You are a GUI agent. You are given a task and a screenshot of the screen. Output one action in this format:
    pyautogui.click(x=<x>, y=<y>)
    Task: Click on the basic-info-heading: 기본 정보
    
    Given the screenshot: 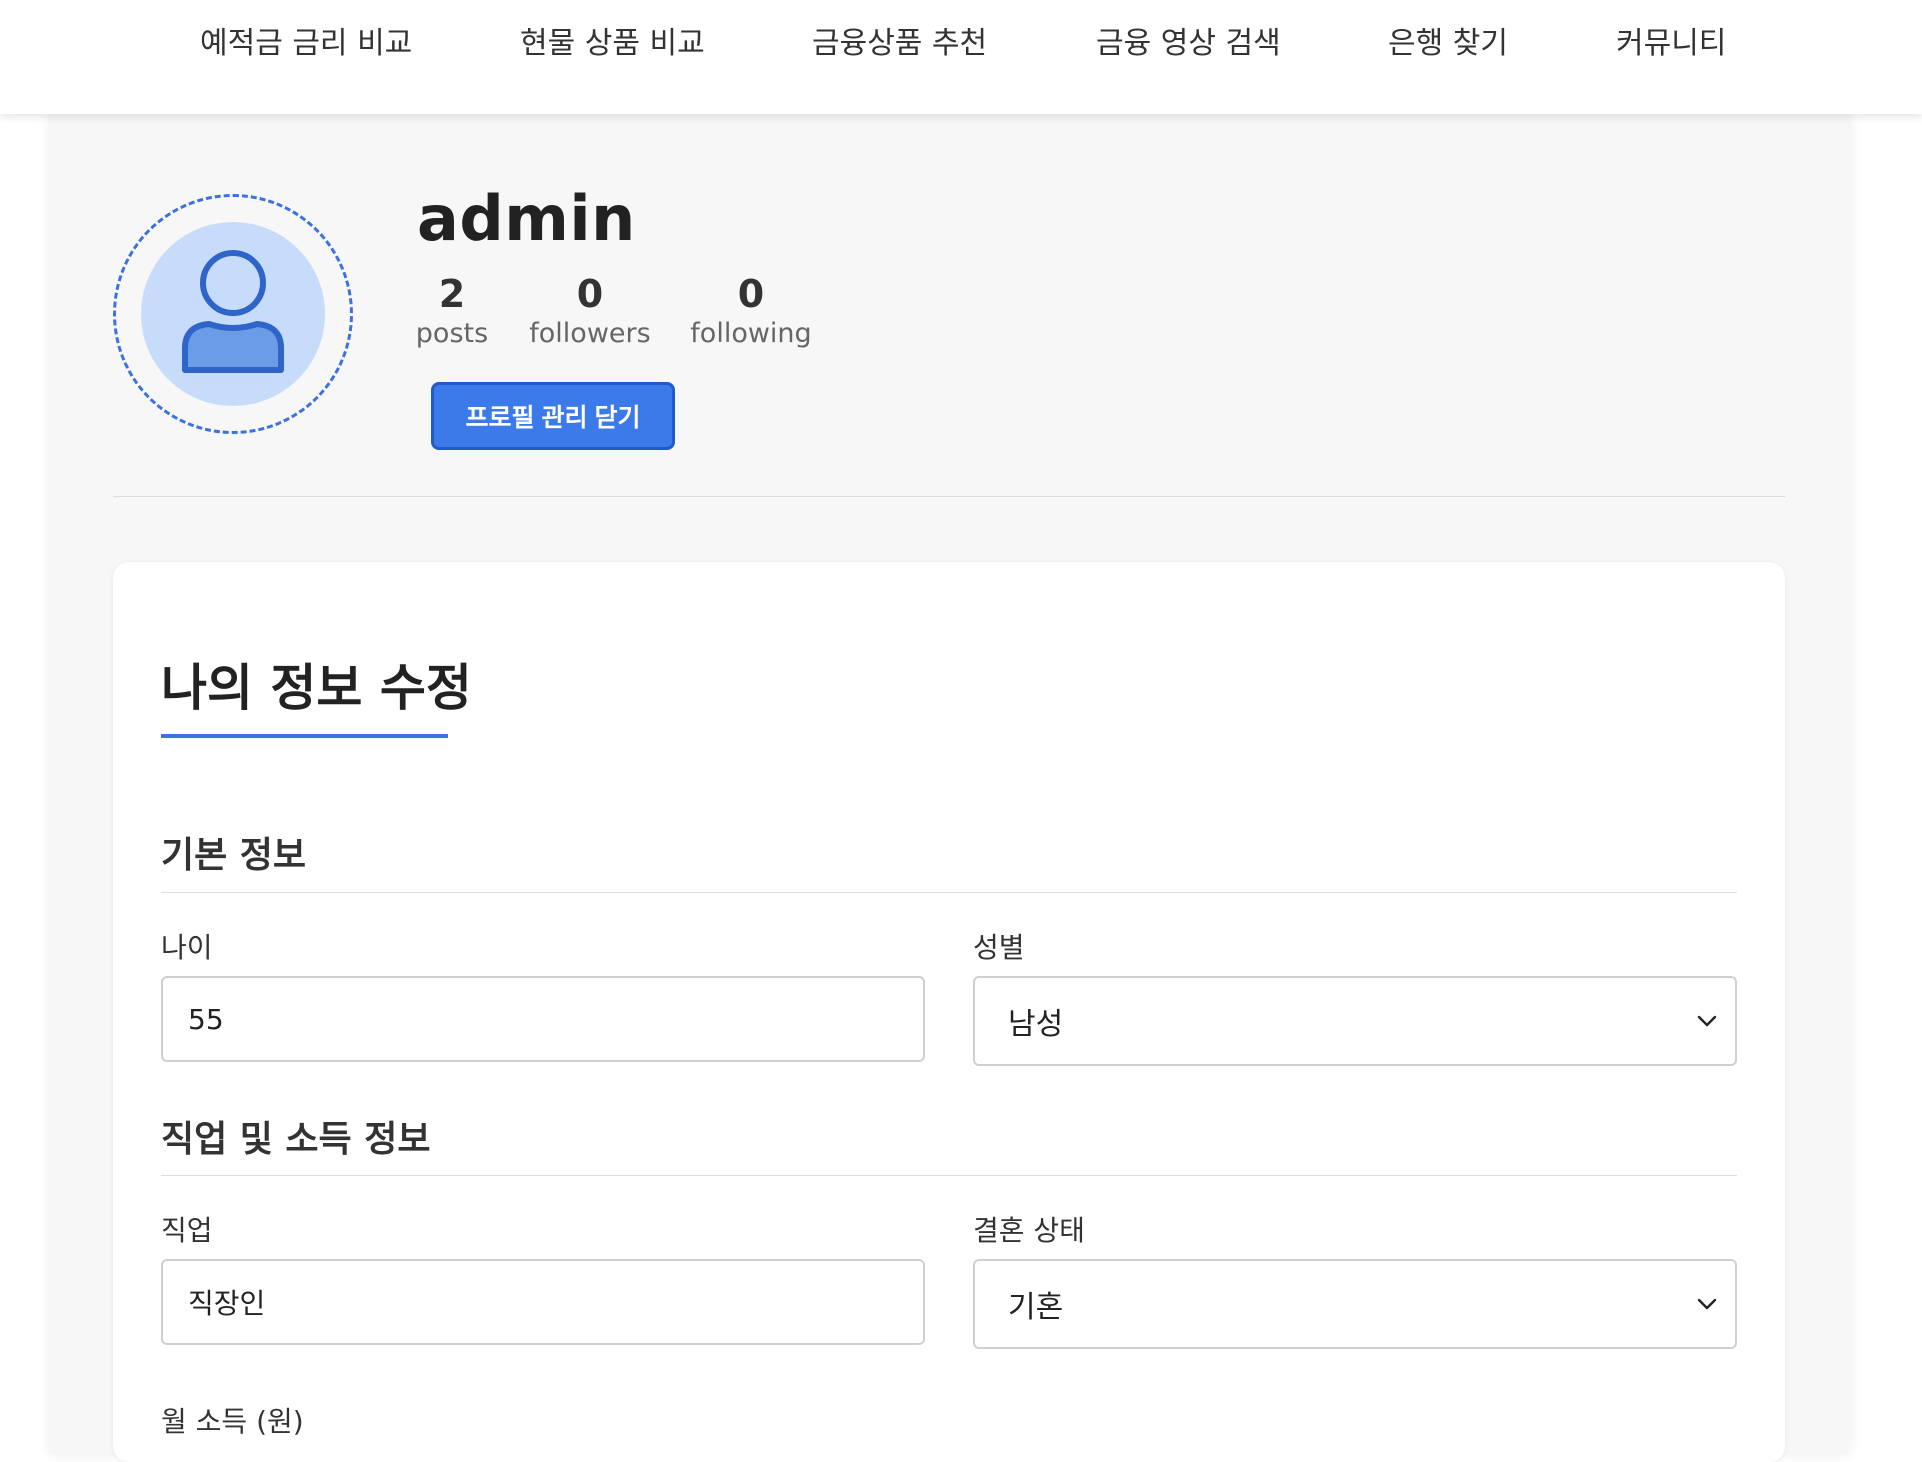 What is the action you would take?
    pyautogui.click(x=234, y=855)
    